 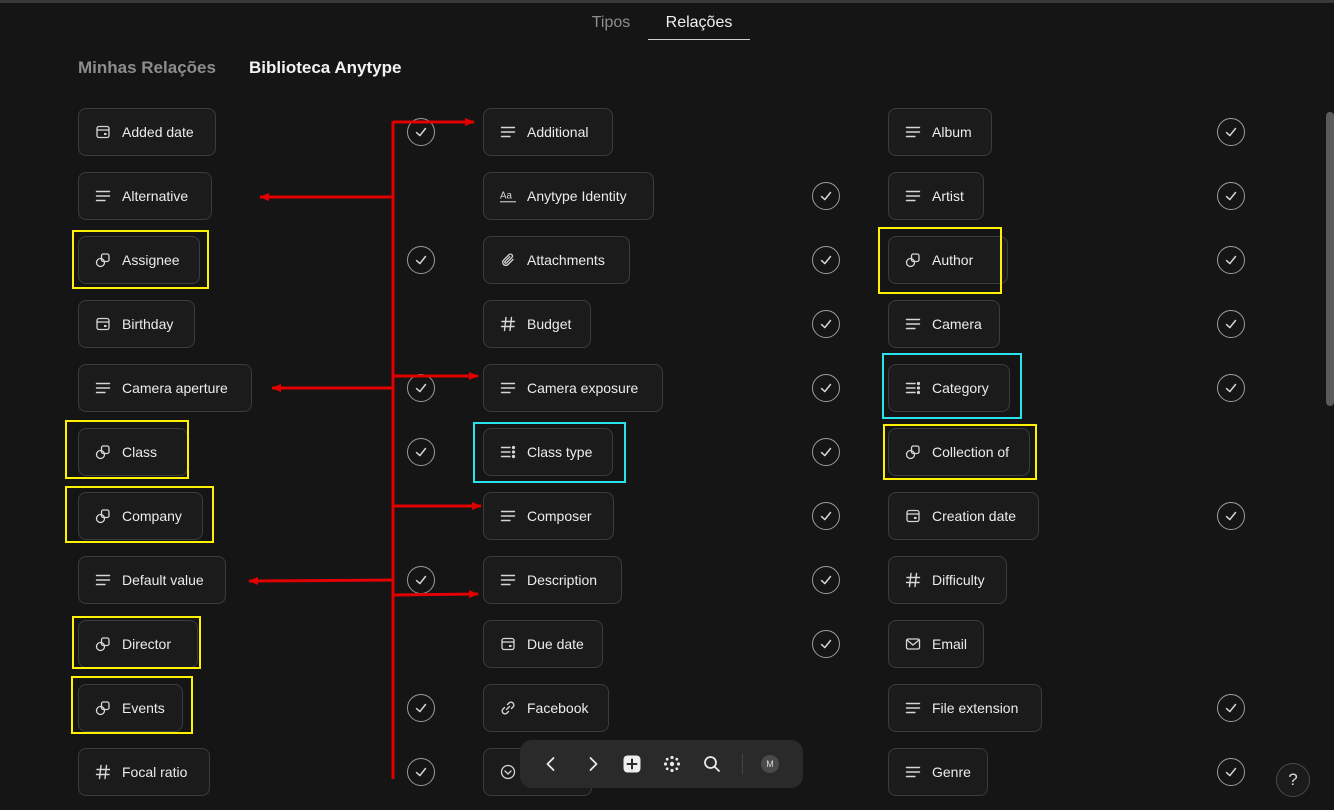 What do you see at coordinates (138, 644) in the screenshot?
I see `relation-chip-director: Director` at bounding box center [138, 644].